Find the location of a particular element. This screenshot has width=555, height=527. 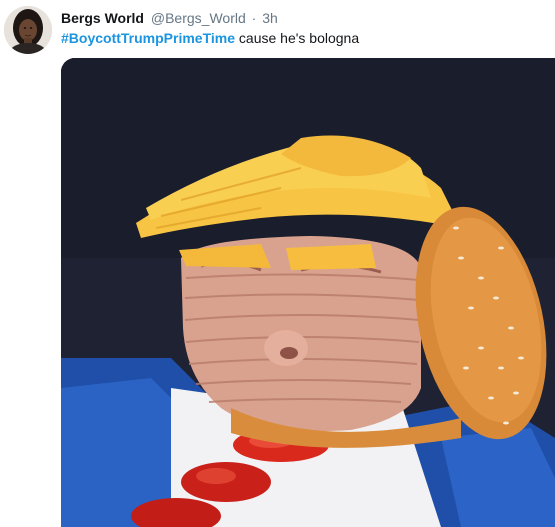

author-name: Bergs World is located at coordinates (102, 18).